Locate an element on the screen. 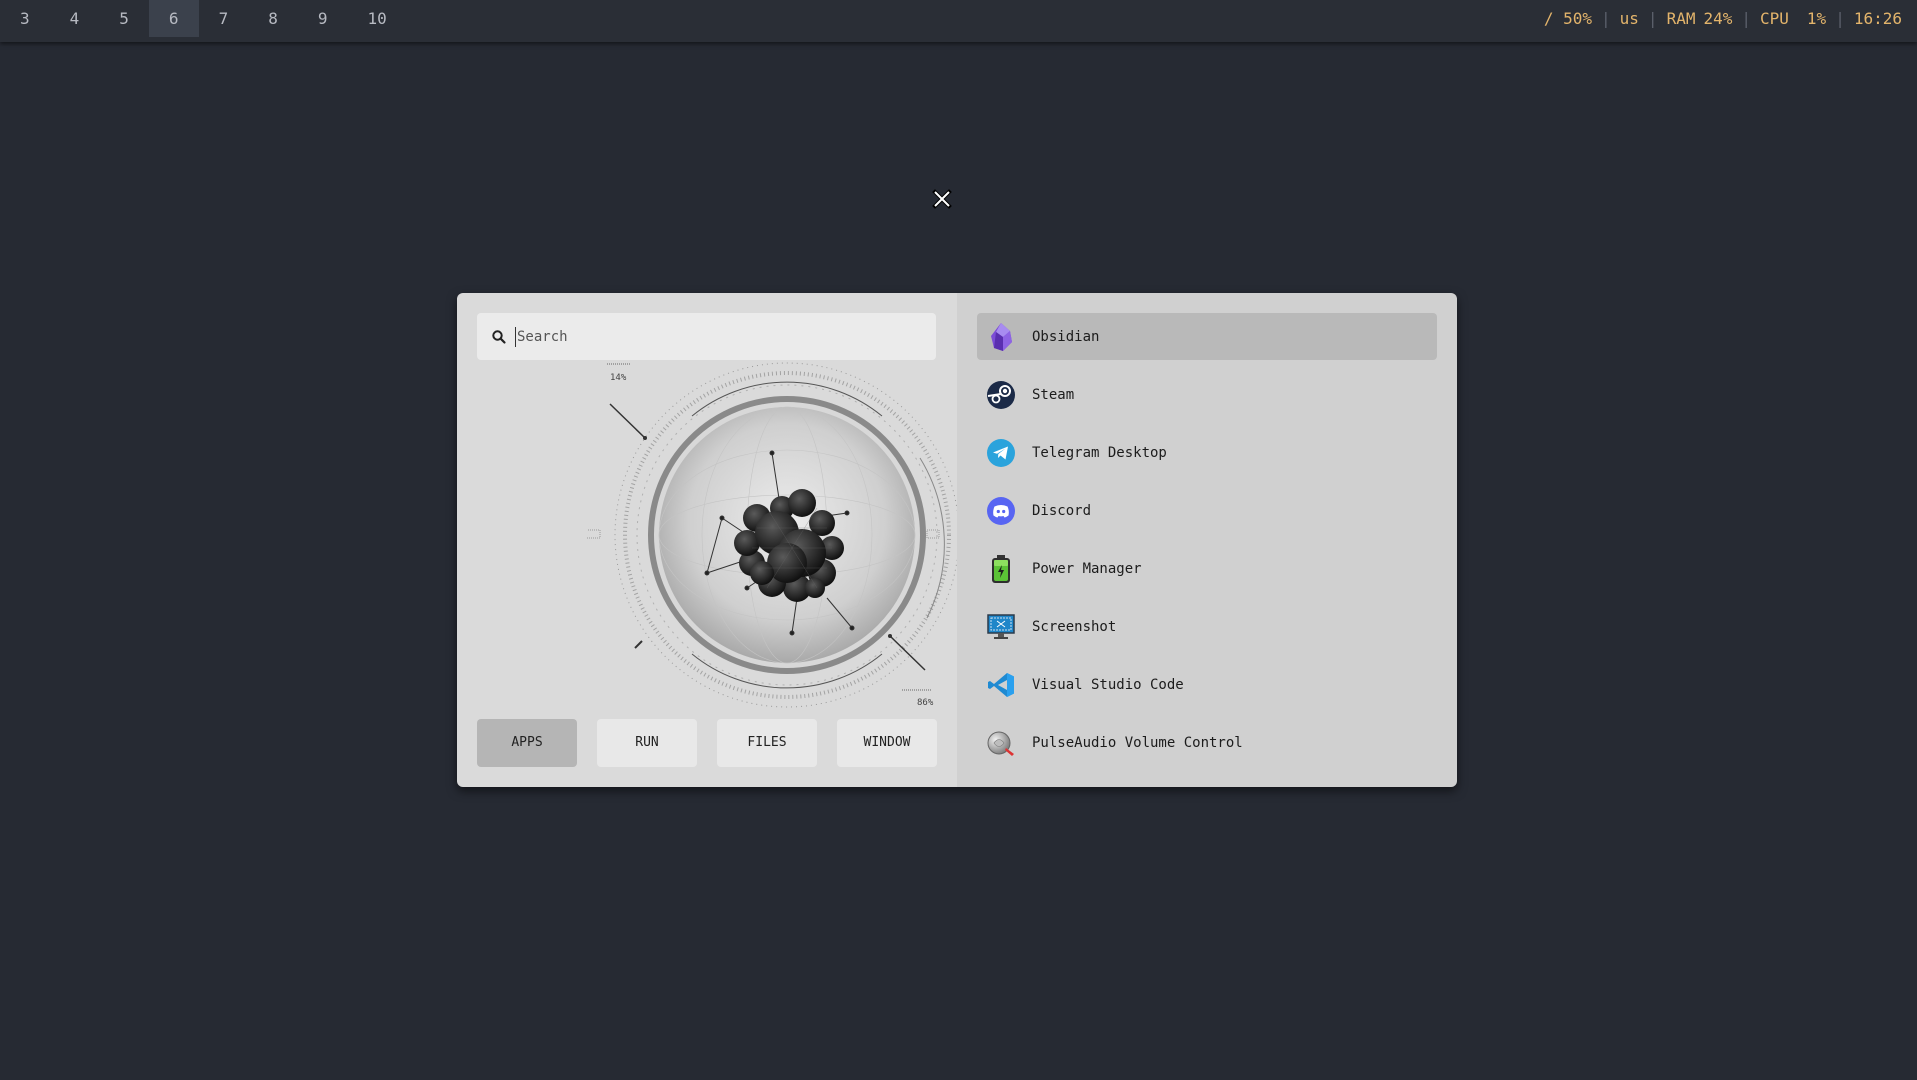 The image size is (1917, 1080). app-item-label: Visual Studio Code is located at coordinates (1108, 684).